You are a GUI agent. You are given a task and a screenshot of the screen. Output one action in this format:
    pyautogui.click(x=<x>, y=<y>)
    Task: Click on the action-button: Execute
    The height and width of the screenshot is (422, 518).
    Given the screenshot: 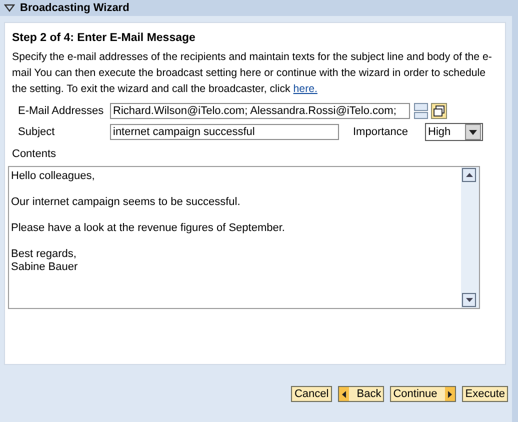 What is the action you would take?
    pyautogui.click(x=485, y=394)
    